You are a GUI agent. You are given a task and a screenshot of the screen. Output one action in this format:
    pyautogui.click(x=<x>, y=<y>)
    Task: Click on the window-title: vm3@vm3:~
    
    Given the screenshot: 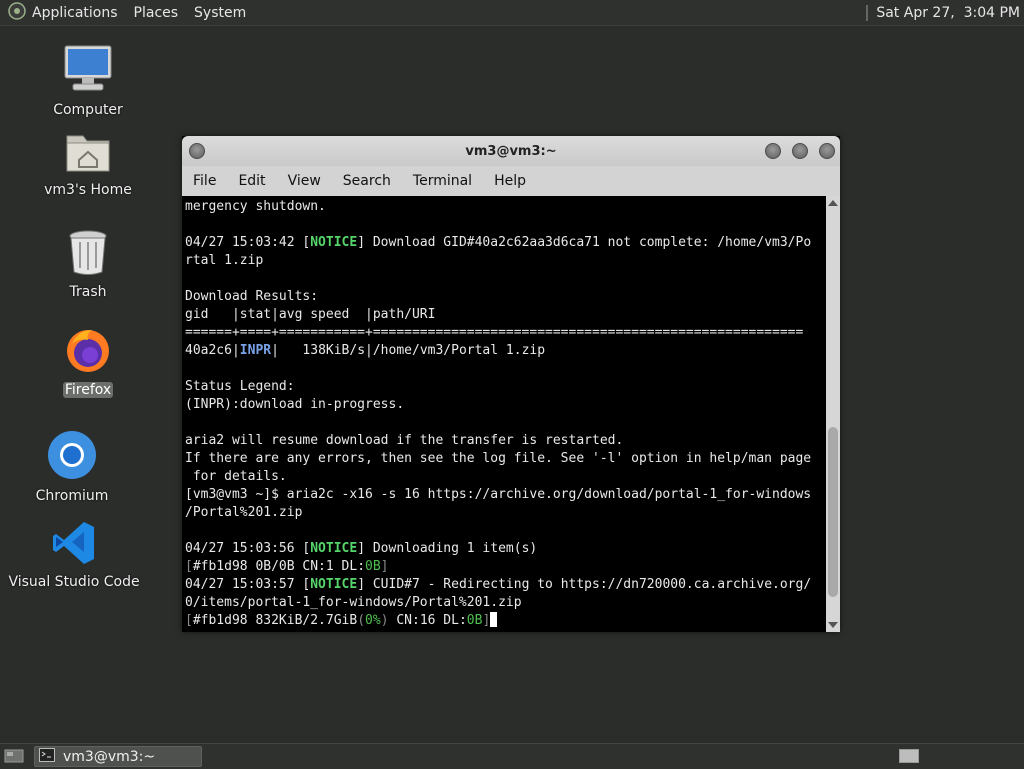 What is the action you would take?
    pyautogui.click(x=511, y=151)
    